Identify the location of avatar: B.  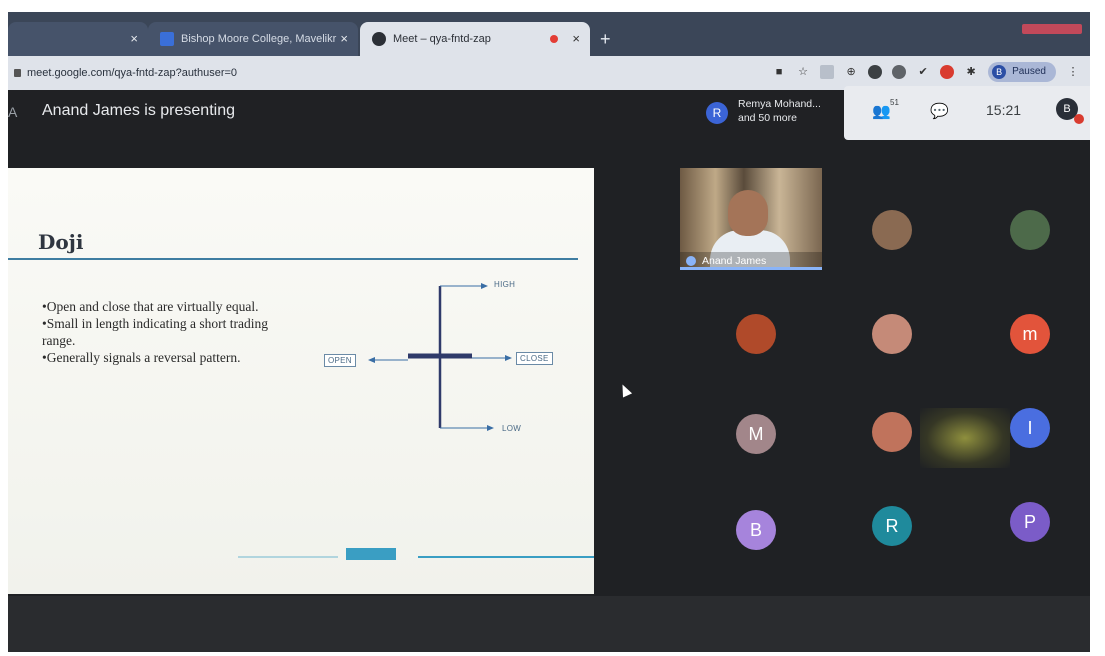
(999, 72).